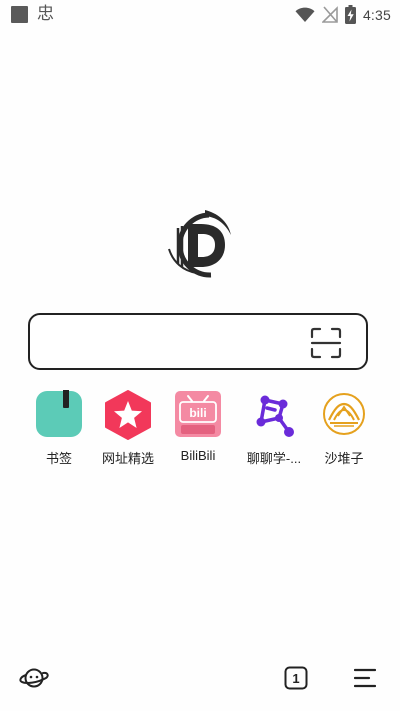 The height and width of the screenshot is (711, 400). What do you see at coordinates (200, 15) in the screenshot?
I see `status-bar: 忠 4:35` at bounding box center [200, 15].